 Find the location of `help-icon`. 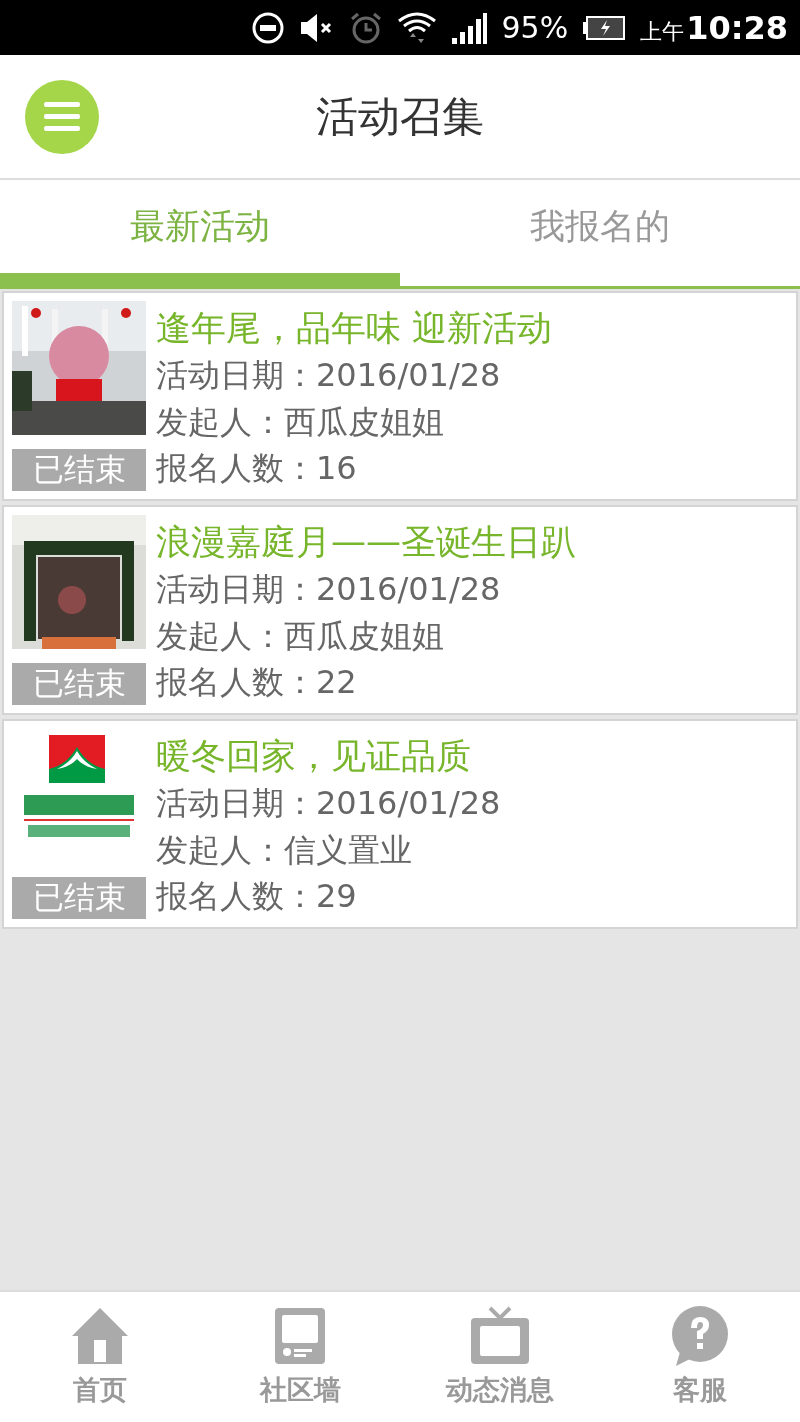

help-icon is located at coordinates (700, 1336).